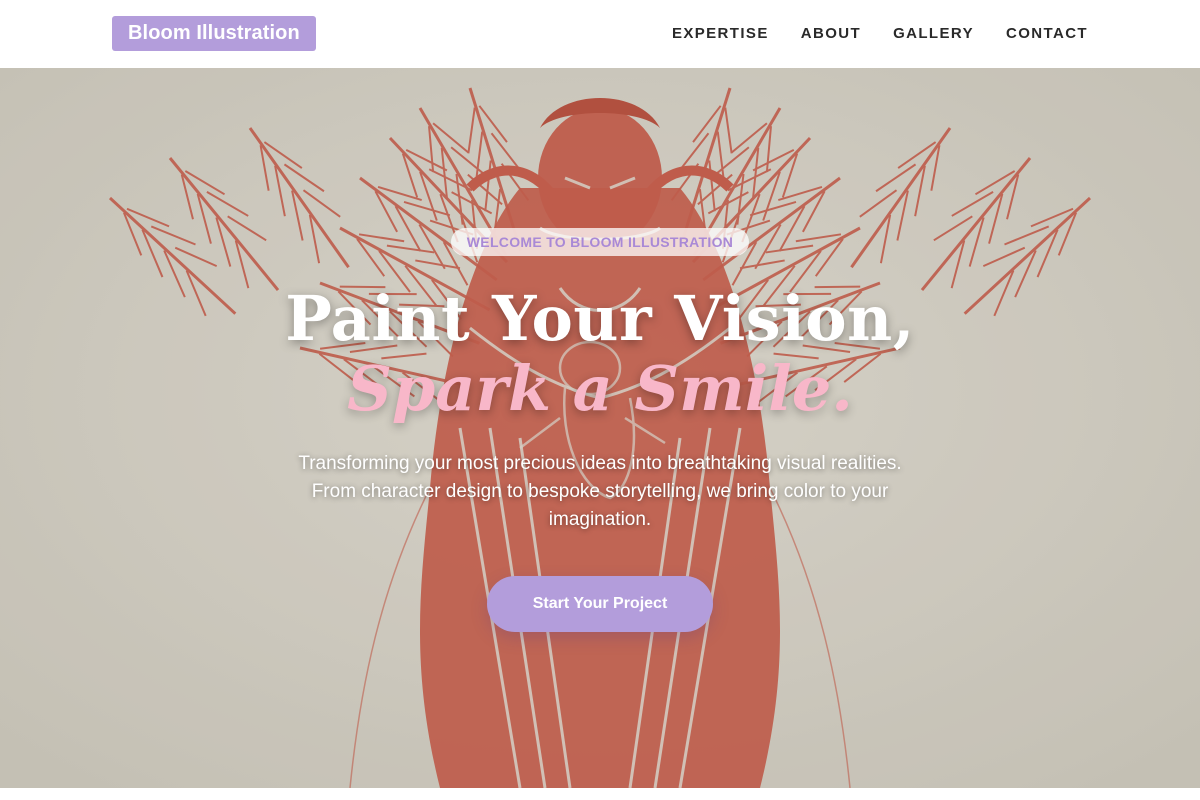 This screenshot has width=1200, height=800. I want to click on start-project-button: Start Your Project, so click(600, 604).